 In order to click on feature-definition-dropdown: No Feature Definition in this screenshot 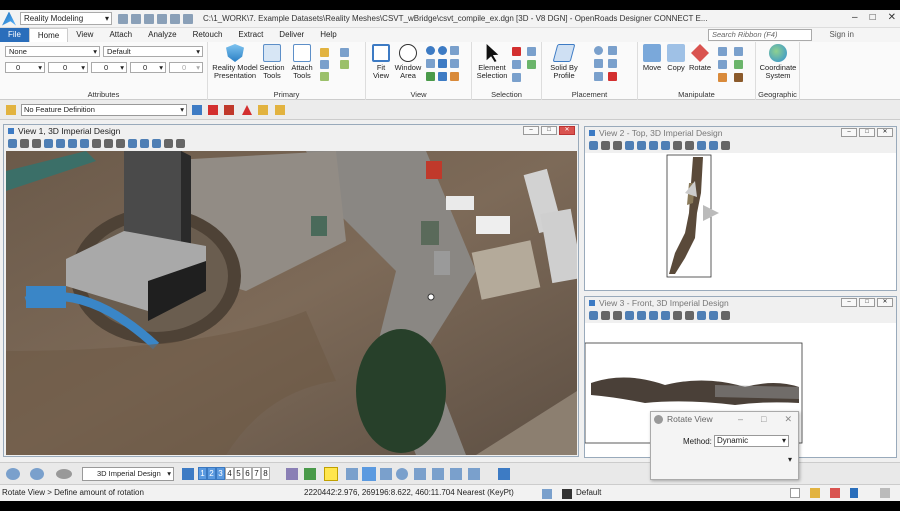, I will do `click(104, 110)`.